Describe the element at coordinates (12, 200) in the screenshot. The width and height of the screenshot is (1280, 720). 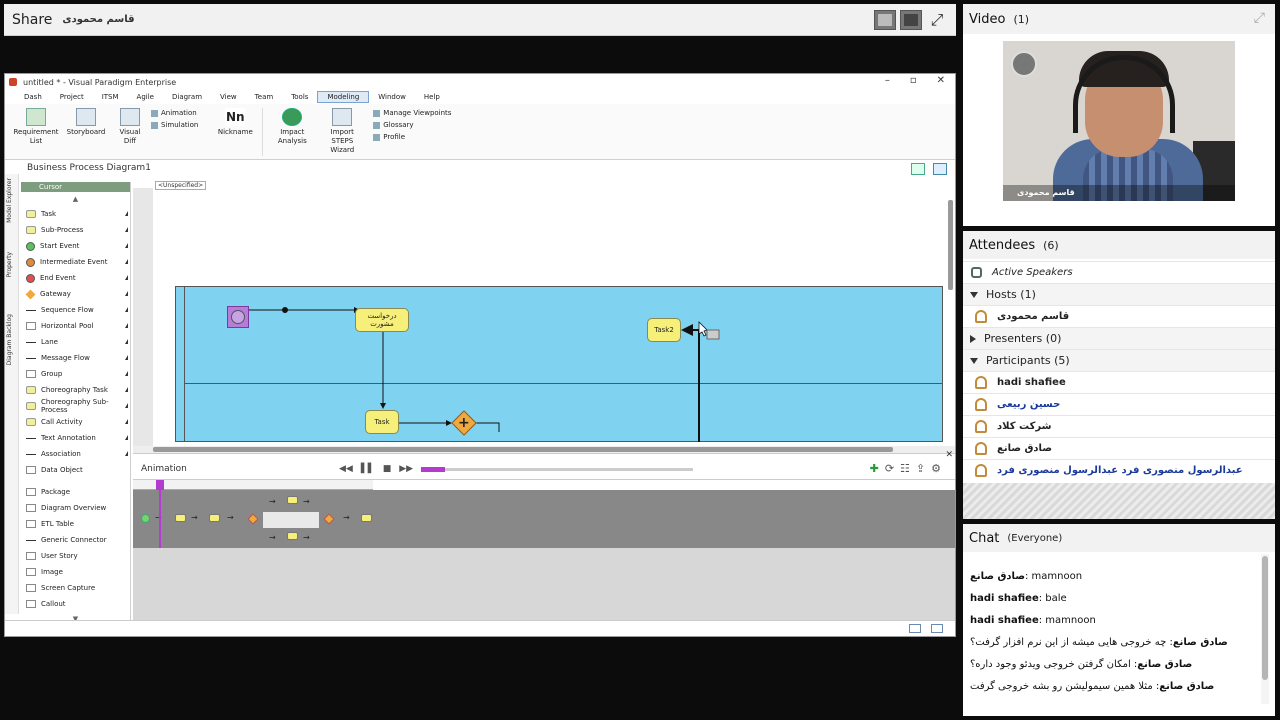
I see `side-tab-model-explorer: Model Explorer` at that location.